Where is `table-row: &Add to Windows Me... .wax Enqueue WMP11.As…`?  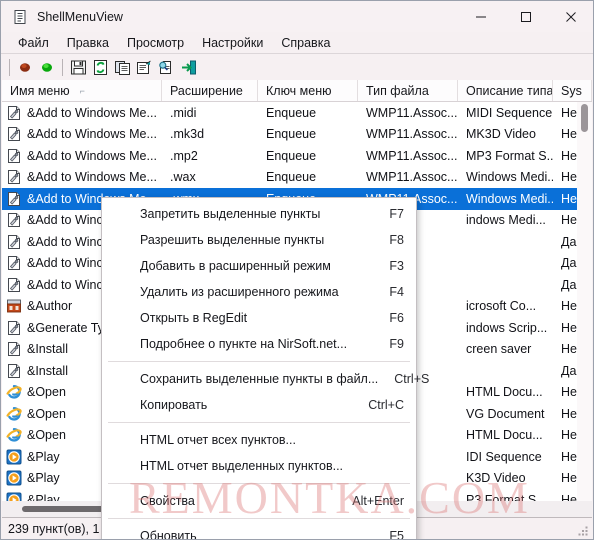 table-row: &Add to Windows Me... .wax Enqueue WMP11.As… is located at coordinates (297, 178).